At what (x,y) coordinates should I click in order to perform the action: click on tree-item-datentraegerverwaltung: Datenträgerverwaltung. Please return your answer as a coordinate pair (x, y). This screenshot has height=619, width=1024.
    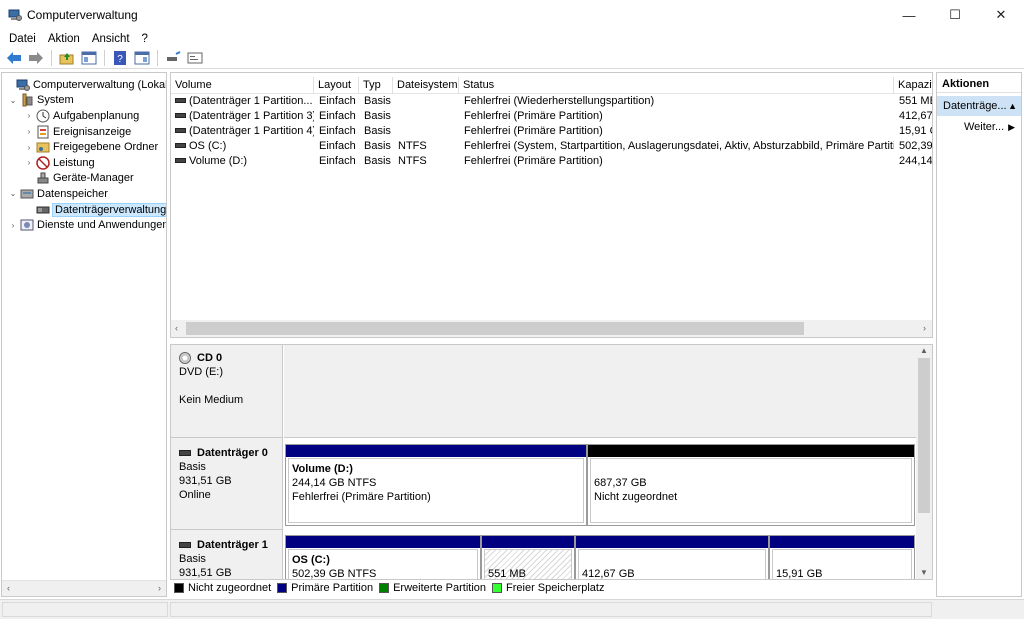
    Looking at the image, I should click on (95, 210).